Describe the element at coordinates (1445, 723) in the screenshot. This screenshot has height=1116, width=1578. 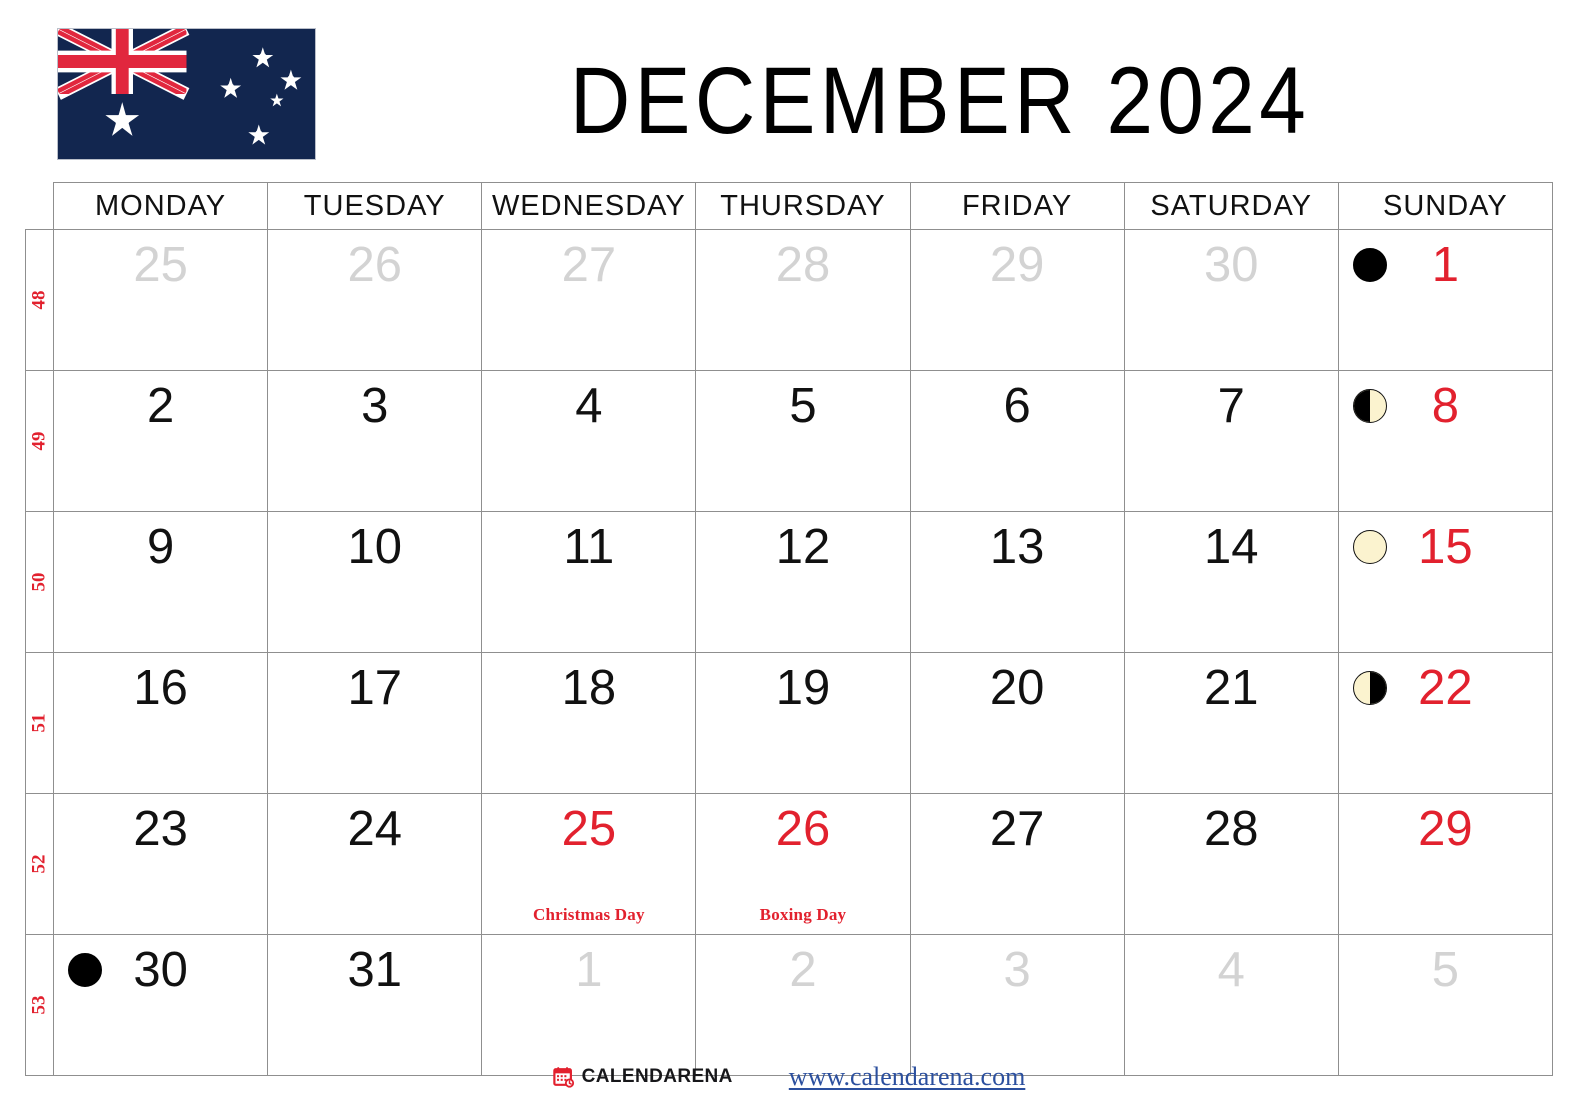
I see `calendar-day-cell: 22` at that location.